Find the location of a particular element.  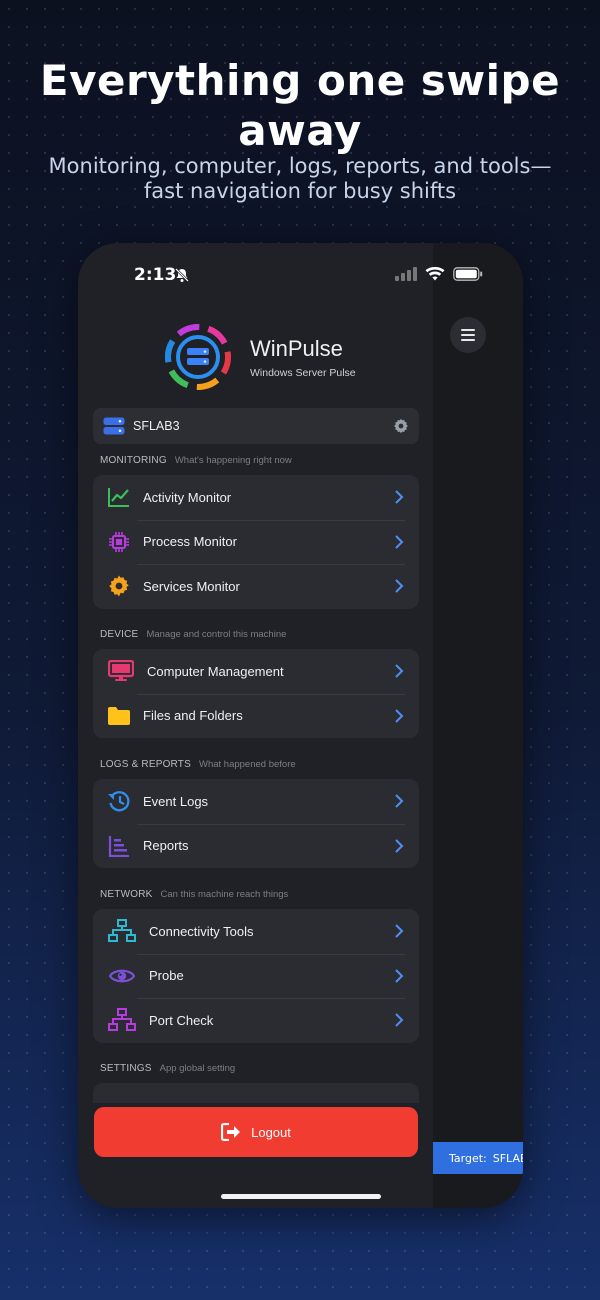

section-desc: What happened before is located at coordinates (247, 764).